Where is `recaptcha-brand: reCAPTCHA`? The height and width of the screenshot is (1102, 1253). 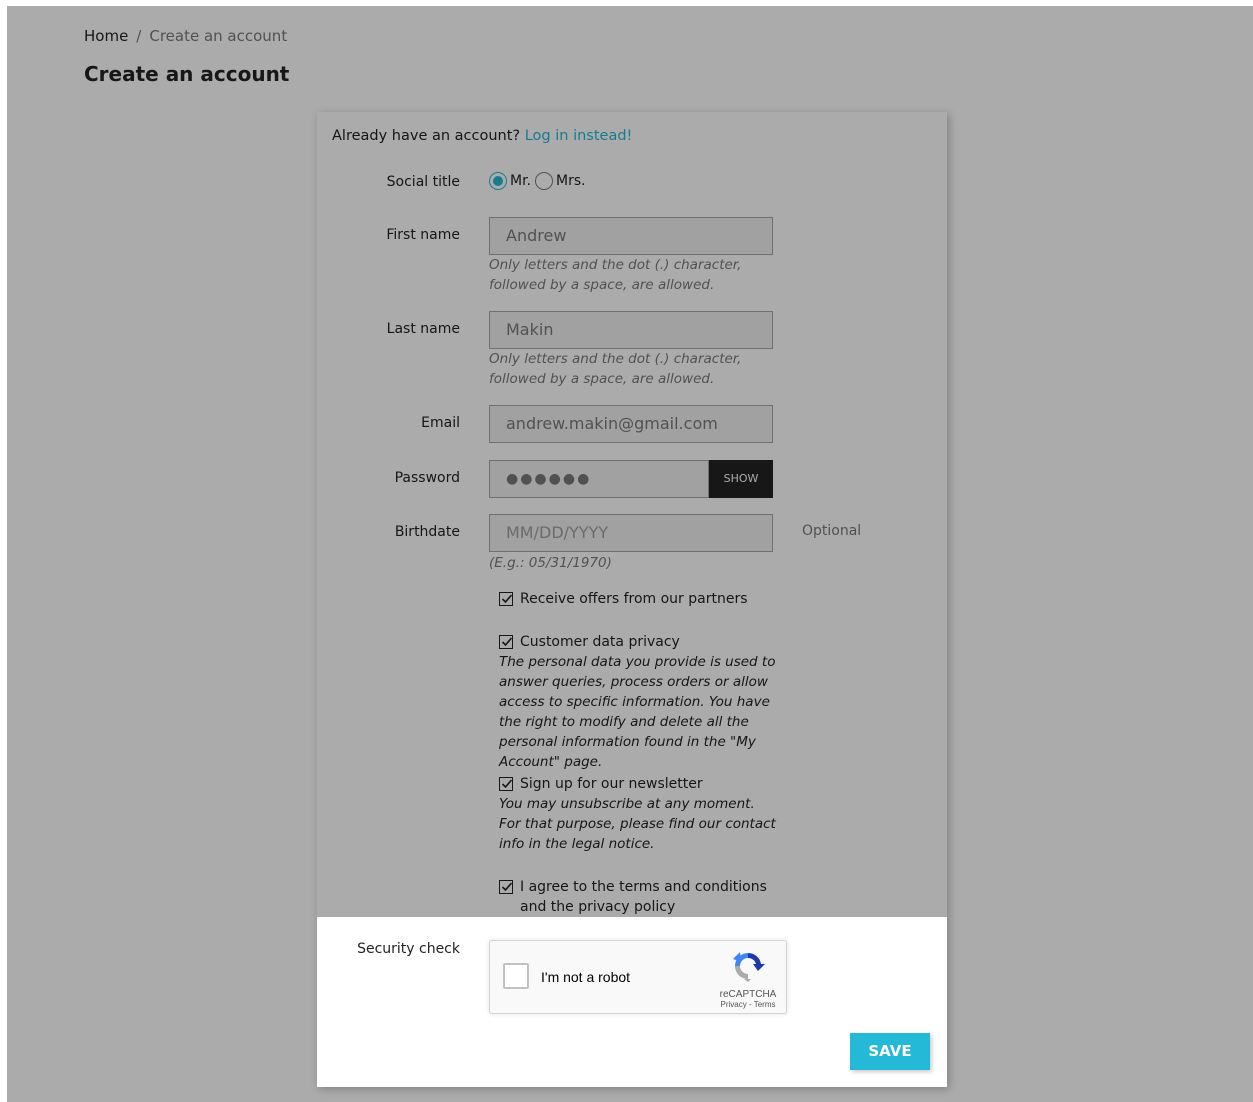
recaptcha-brand: reCAPTCHA is located at coordinates (748, 994).